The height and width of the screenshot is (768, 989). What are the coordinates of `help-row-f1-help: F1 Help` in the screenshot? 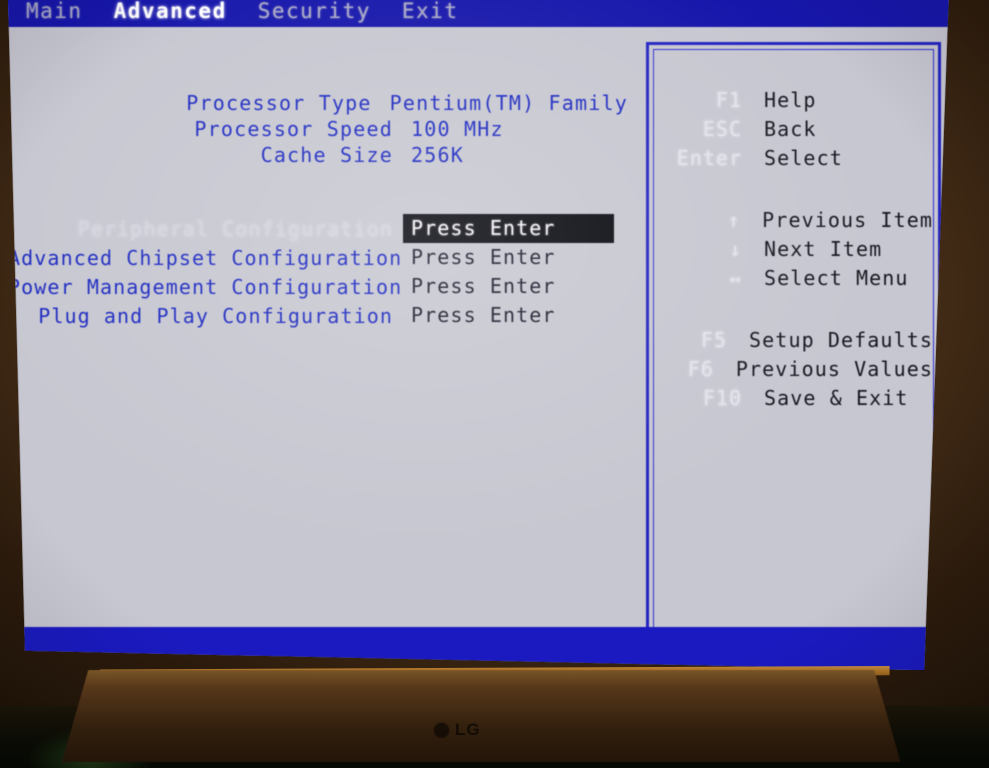 It's located at (793, 102).